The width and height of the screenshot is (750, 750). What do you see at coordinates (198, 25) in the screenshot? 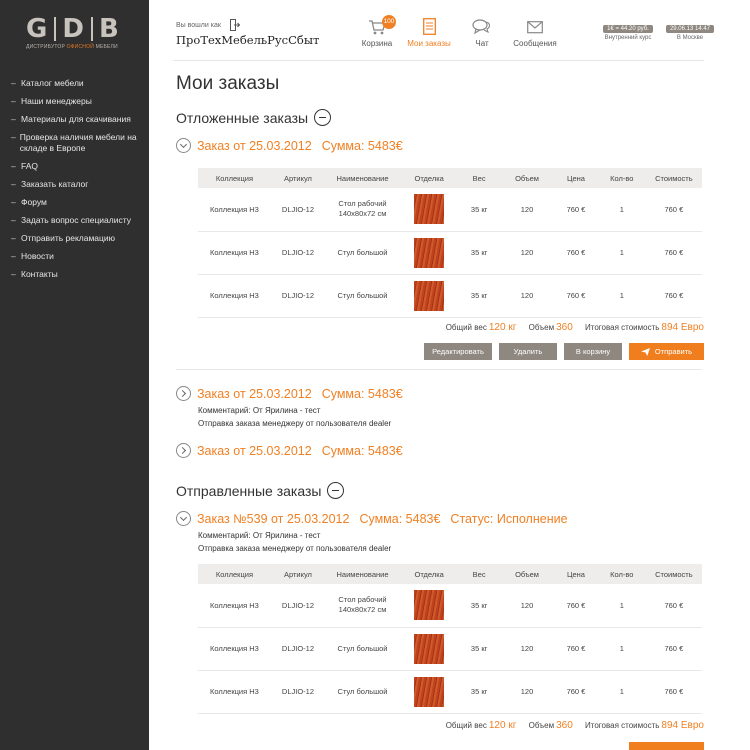
I see `logged-in-label: Вы вошли как` at bounding box center [198, 25].